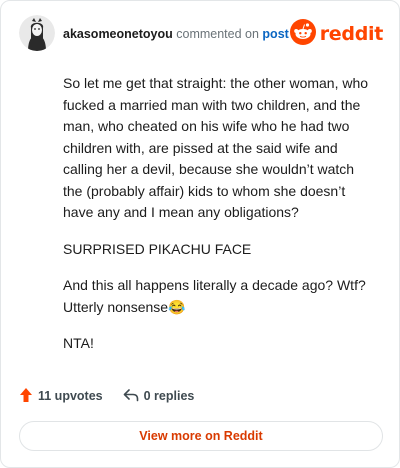 The image size is (400, 468). Describe the element at coordinates (133, 396) in the screenshot. I see `reply-arrow-icon` at that location.